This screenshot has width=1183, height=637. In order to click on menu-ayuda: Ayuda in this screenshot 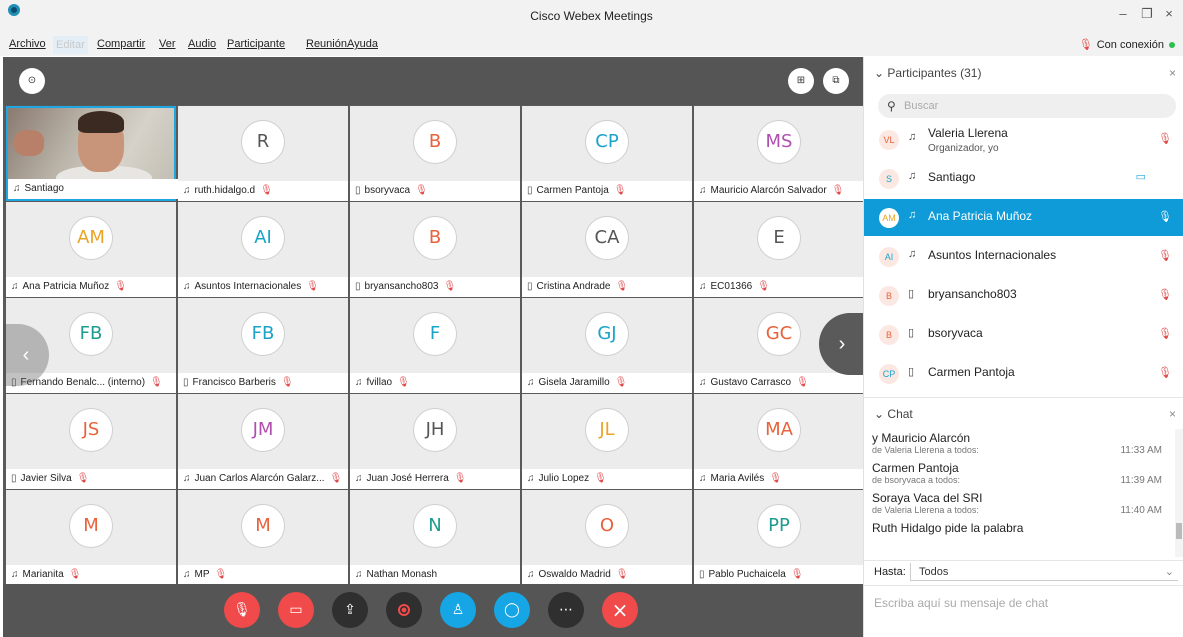, I will do `click(362, 44)`.